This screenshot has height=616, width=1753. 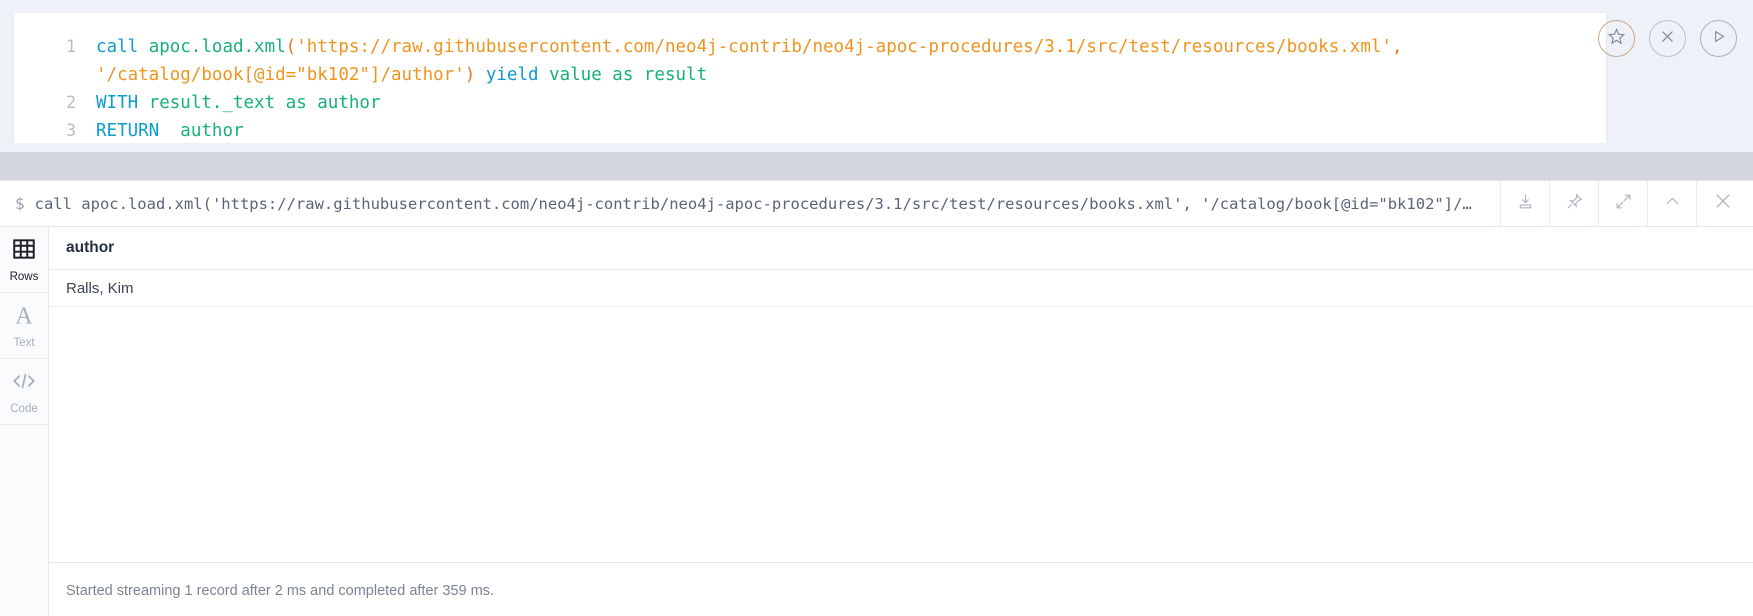 What do you see at coordinates (810, 131) in the screenshot?
I see `code-line: 3 RETURN author` at bounding box center [810, 131].